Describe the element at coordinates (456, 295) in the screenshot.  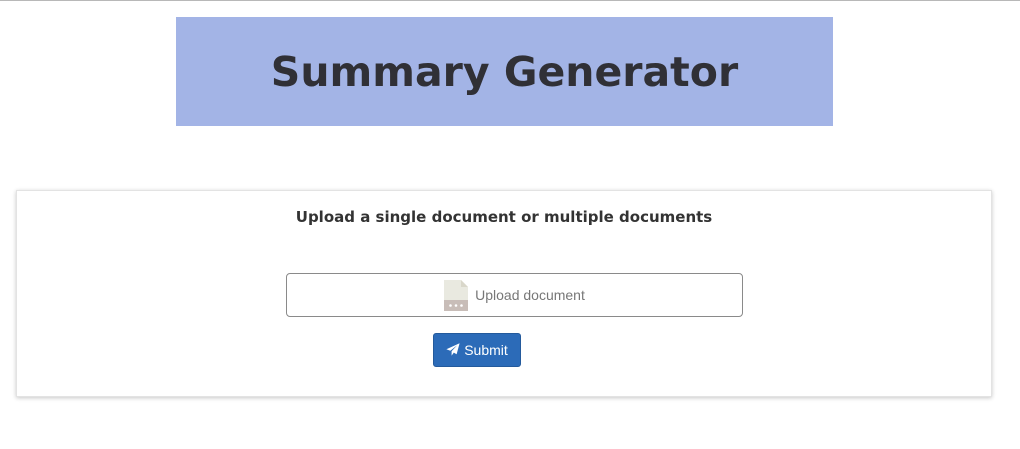
I see `document-file-icon` at that location.